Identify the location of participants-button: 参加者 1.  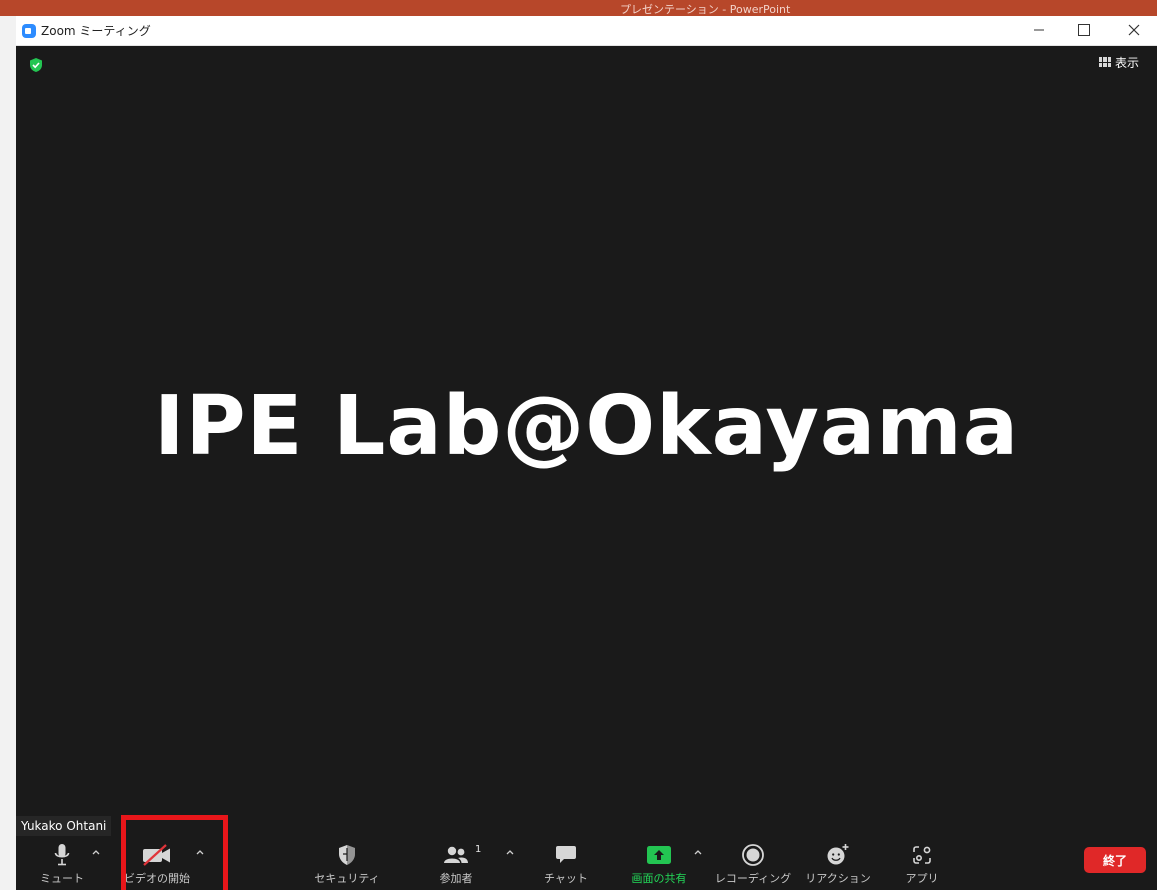
(456, 863).